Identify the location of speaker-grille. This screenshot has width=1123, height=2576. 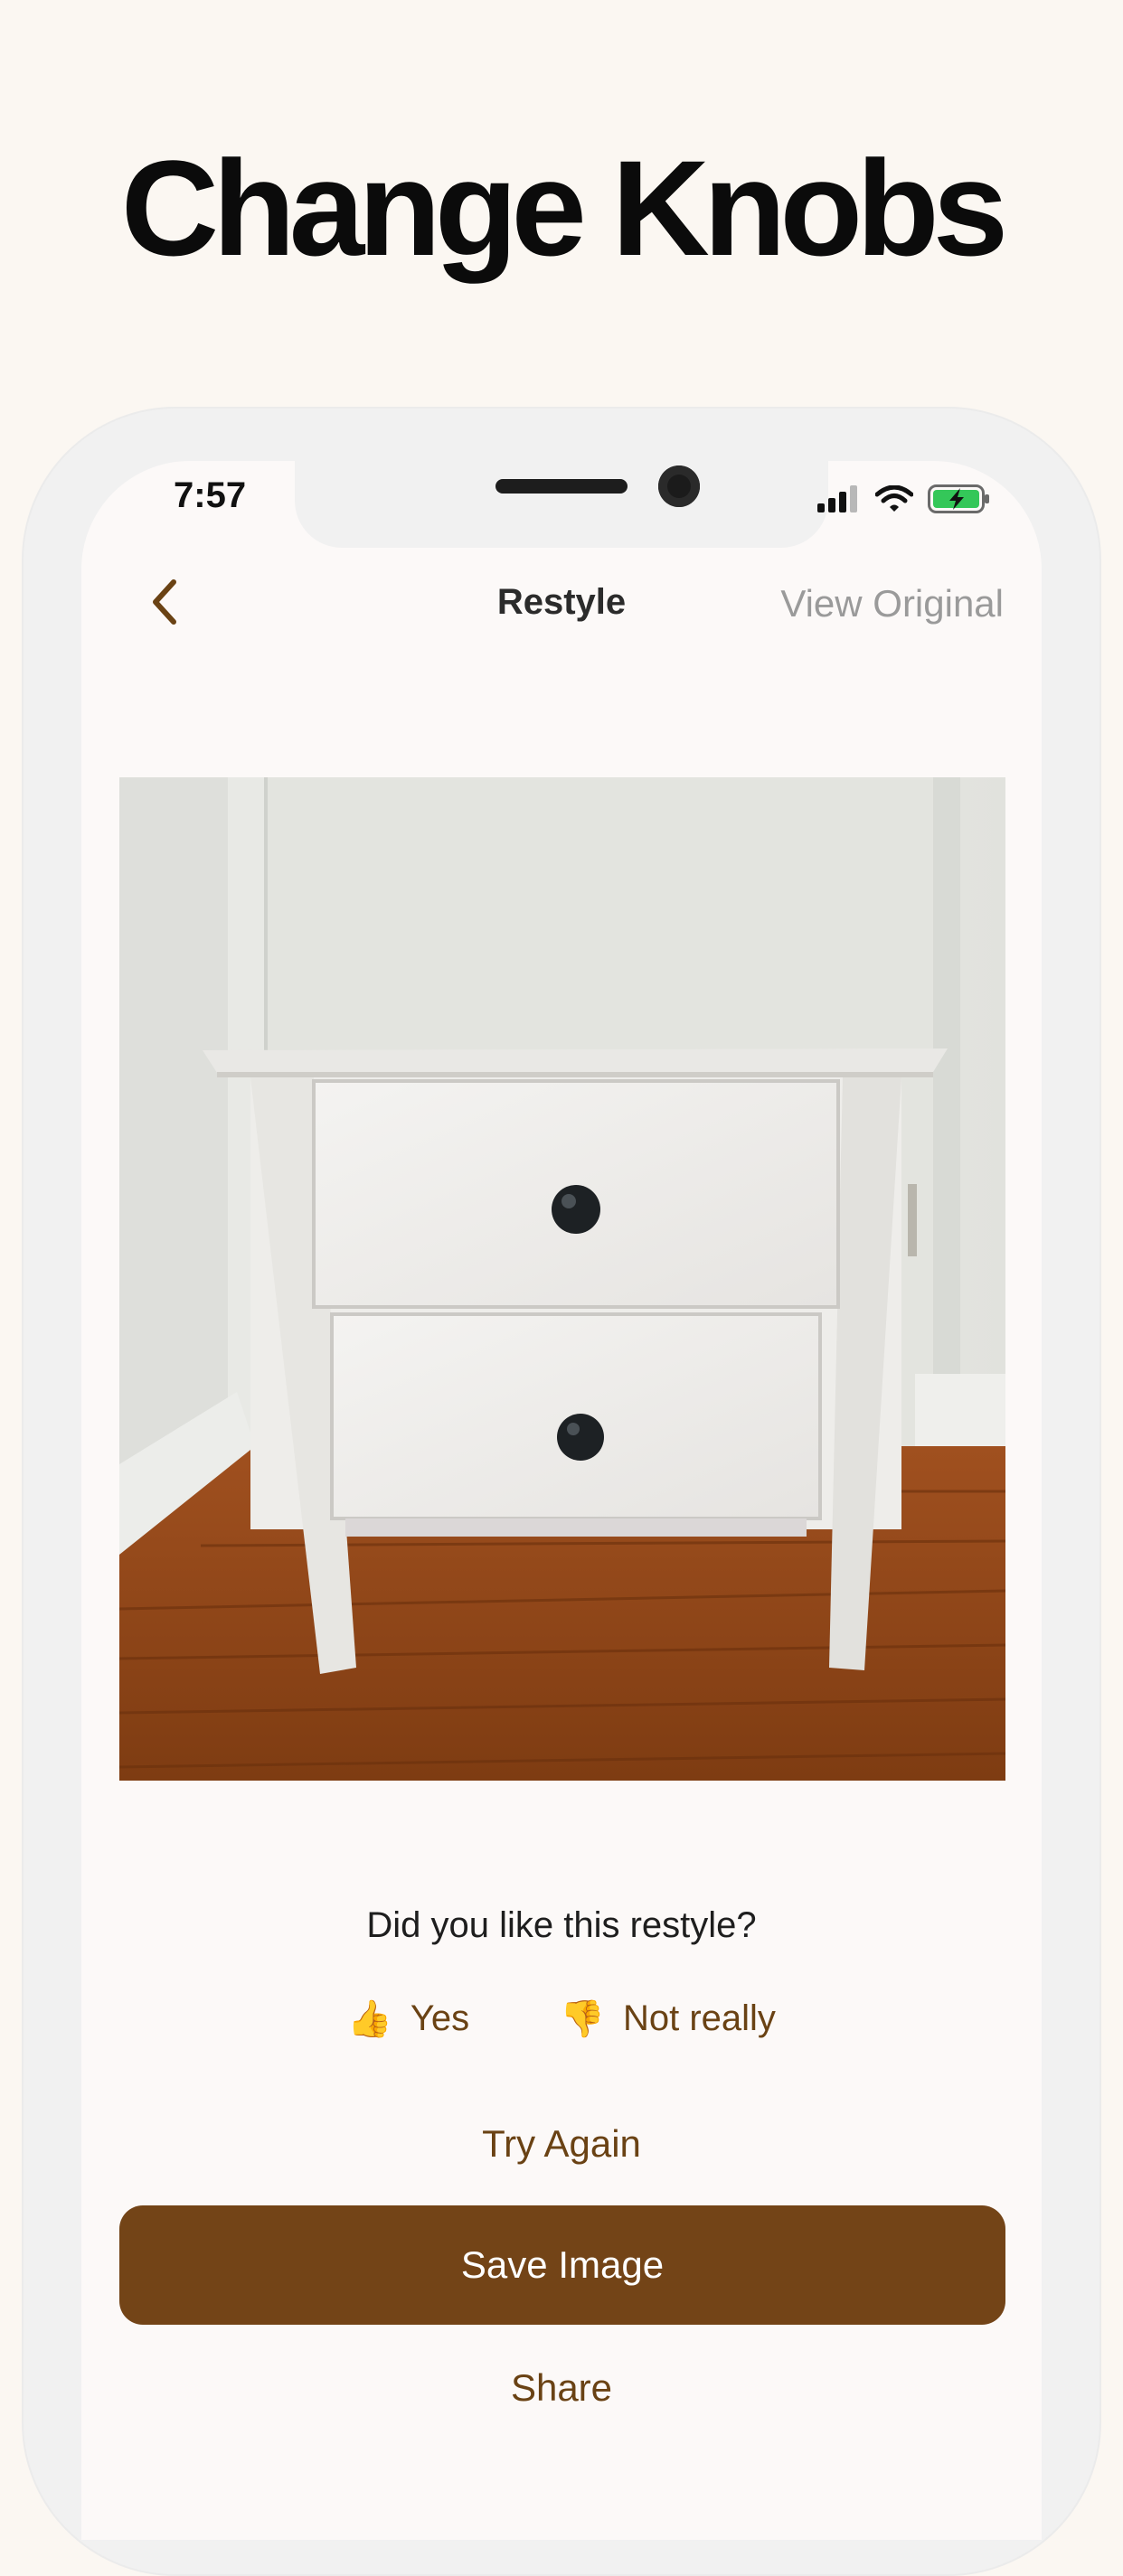
(561, 487).